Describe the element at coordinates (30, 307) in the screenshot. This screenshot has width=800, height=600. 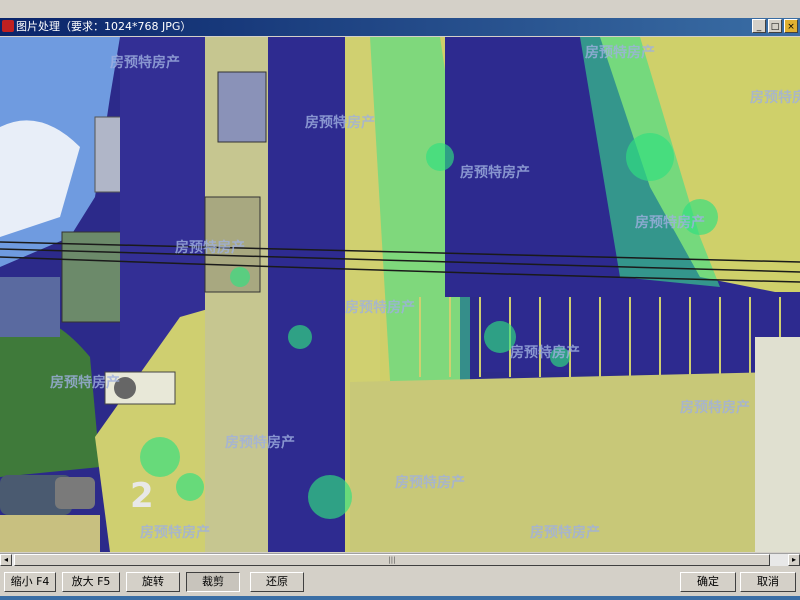
I see `neighbor-building` at that location.